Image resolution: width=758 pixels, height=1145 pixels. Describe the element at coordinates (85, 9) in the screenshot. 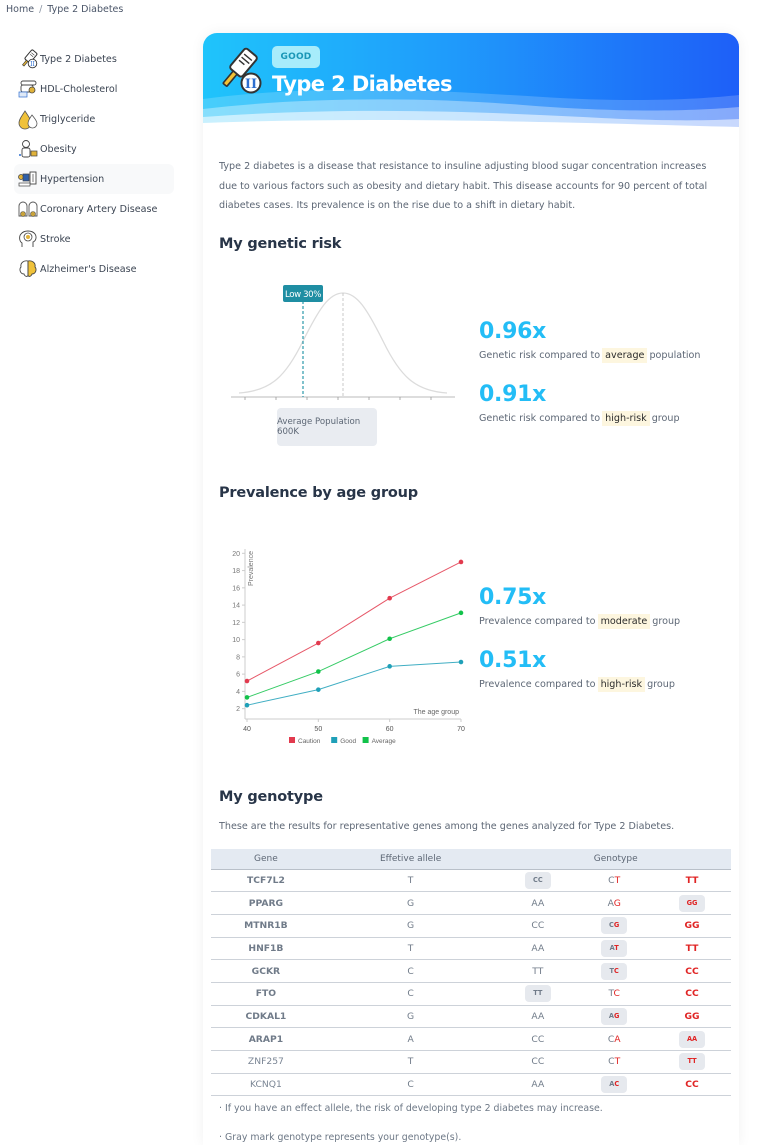

I see `breadcrumb-current: Type 2 Diabetes` at that location.